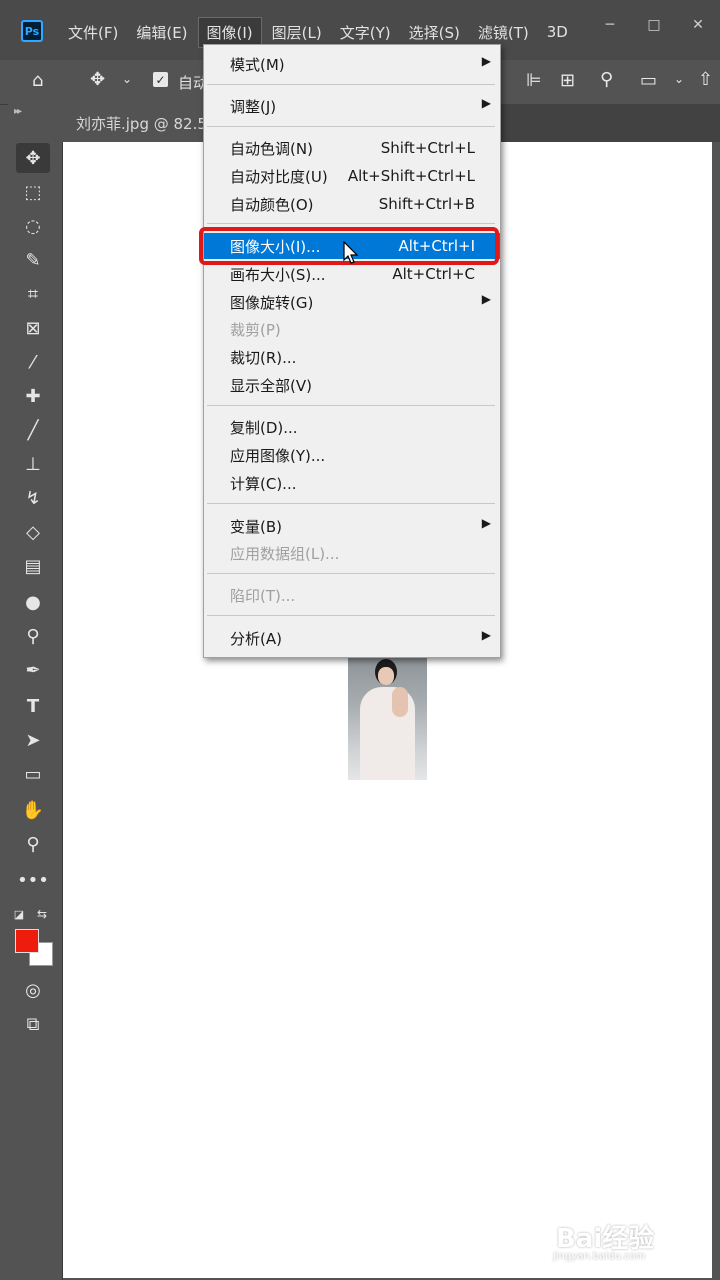 This screenshot has height=1280, width=720. I want to click on history-brush-tool-icon: ↯, so click(33, 498).